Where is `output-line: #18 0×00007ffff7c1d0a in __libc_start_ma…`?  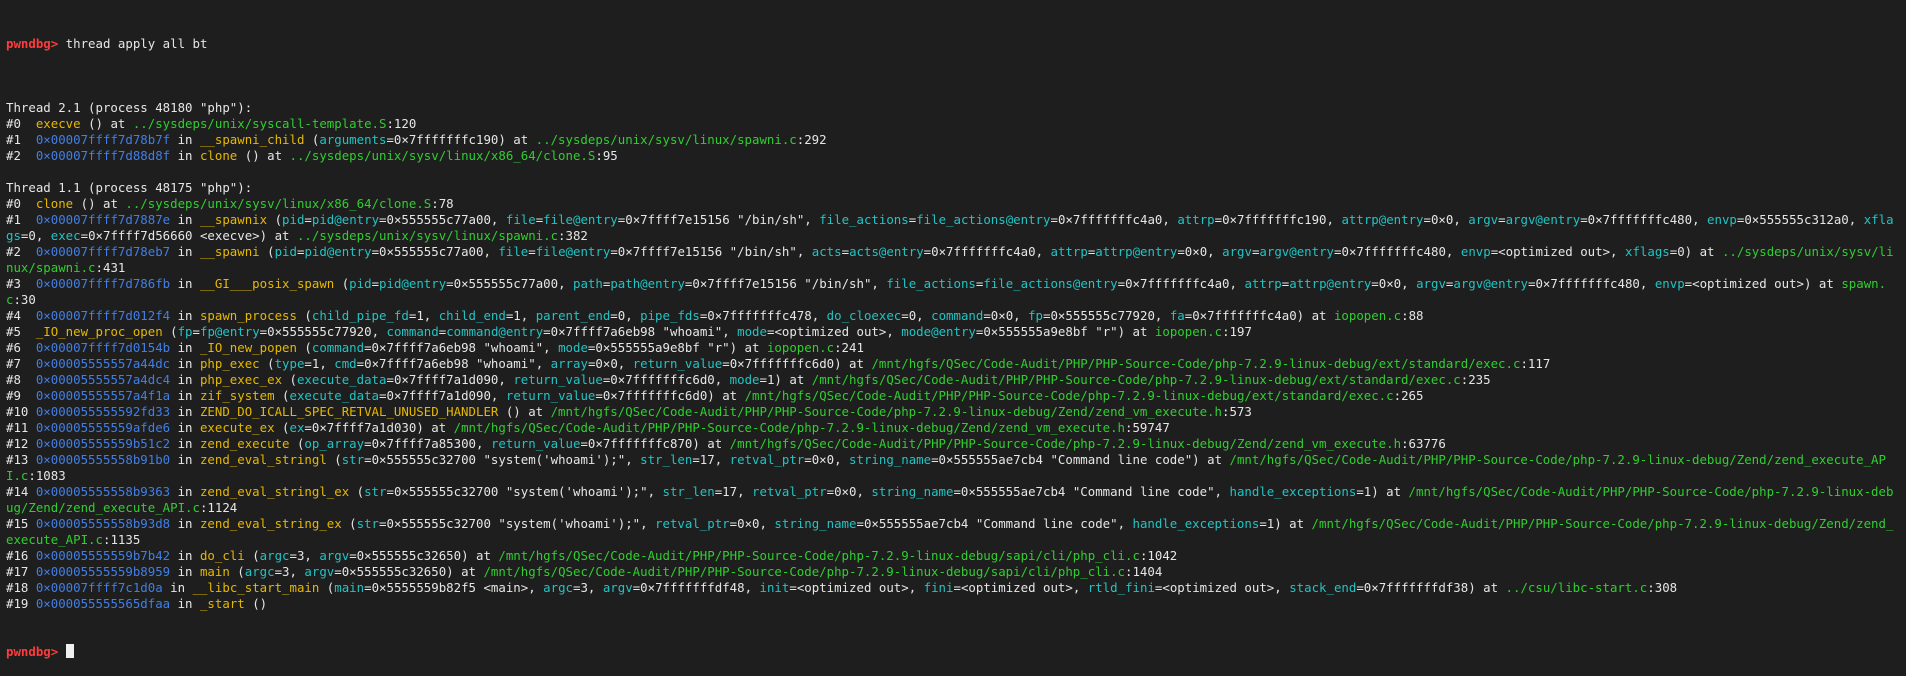 output-line: #18 0×00007ffff7c1d0a in __libc_start_ma… is located at coordinates (953, 588).